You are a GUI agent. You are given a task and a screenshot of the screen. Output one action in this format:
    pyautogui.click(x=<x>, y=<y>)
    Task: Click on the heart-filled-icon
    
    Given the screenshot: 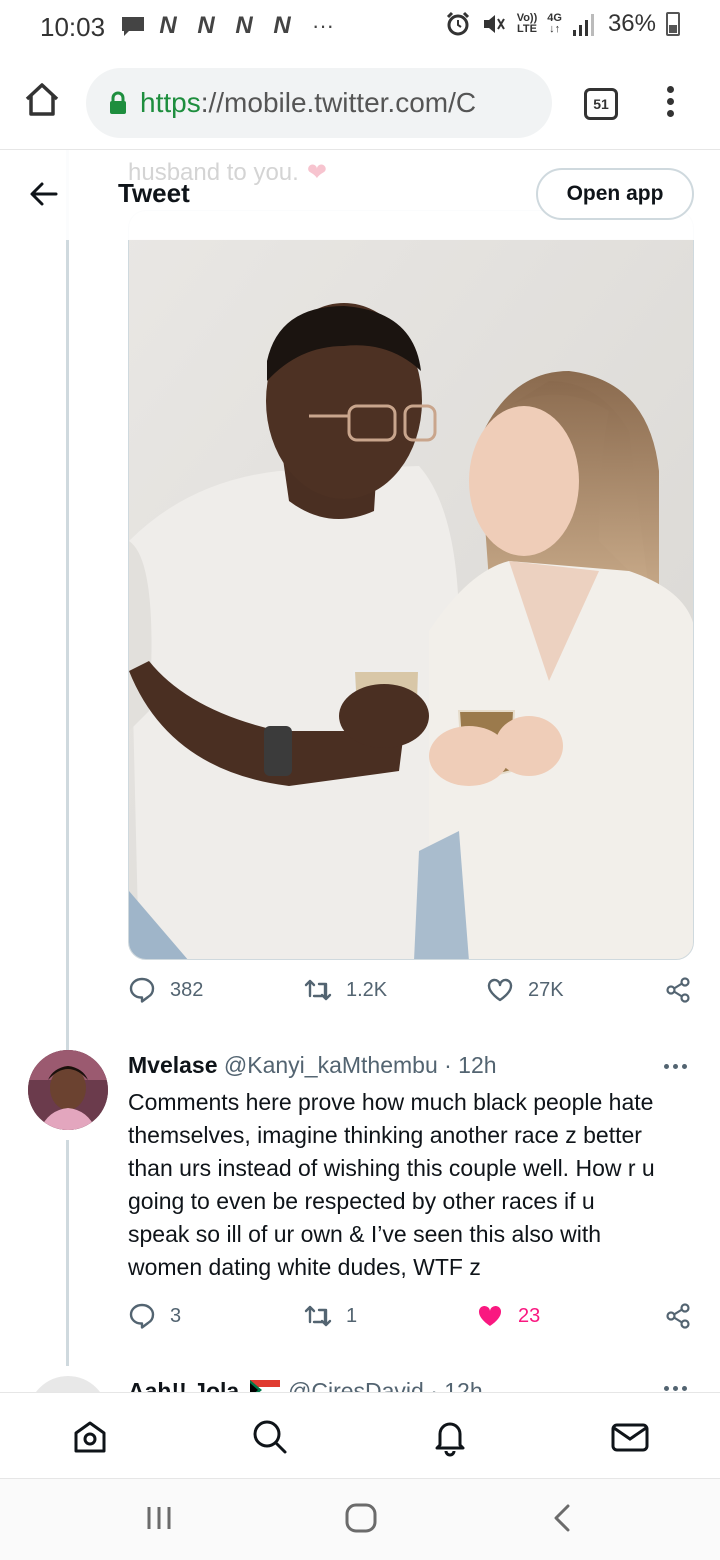 What is the action you would take?
    pyautogui.click(x=490, y=1315)
    